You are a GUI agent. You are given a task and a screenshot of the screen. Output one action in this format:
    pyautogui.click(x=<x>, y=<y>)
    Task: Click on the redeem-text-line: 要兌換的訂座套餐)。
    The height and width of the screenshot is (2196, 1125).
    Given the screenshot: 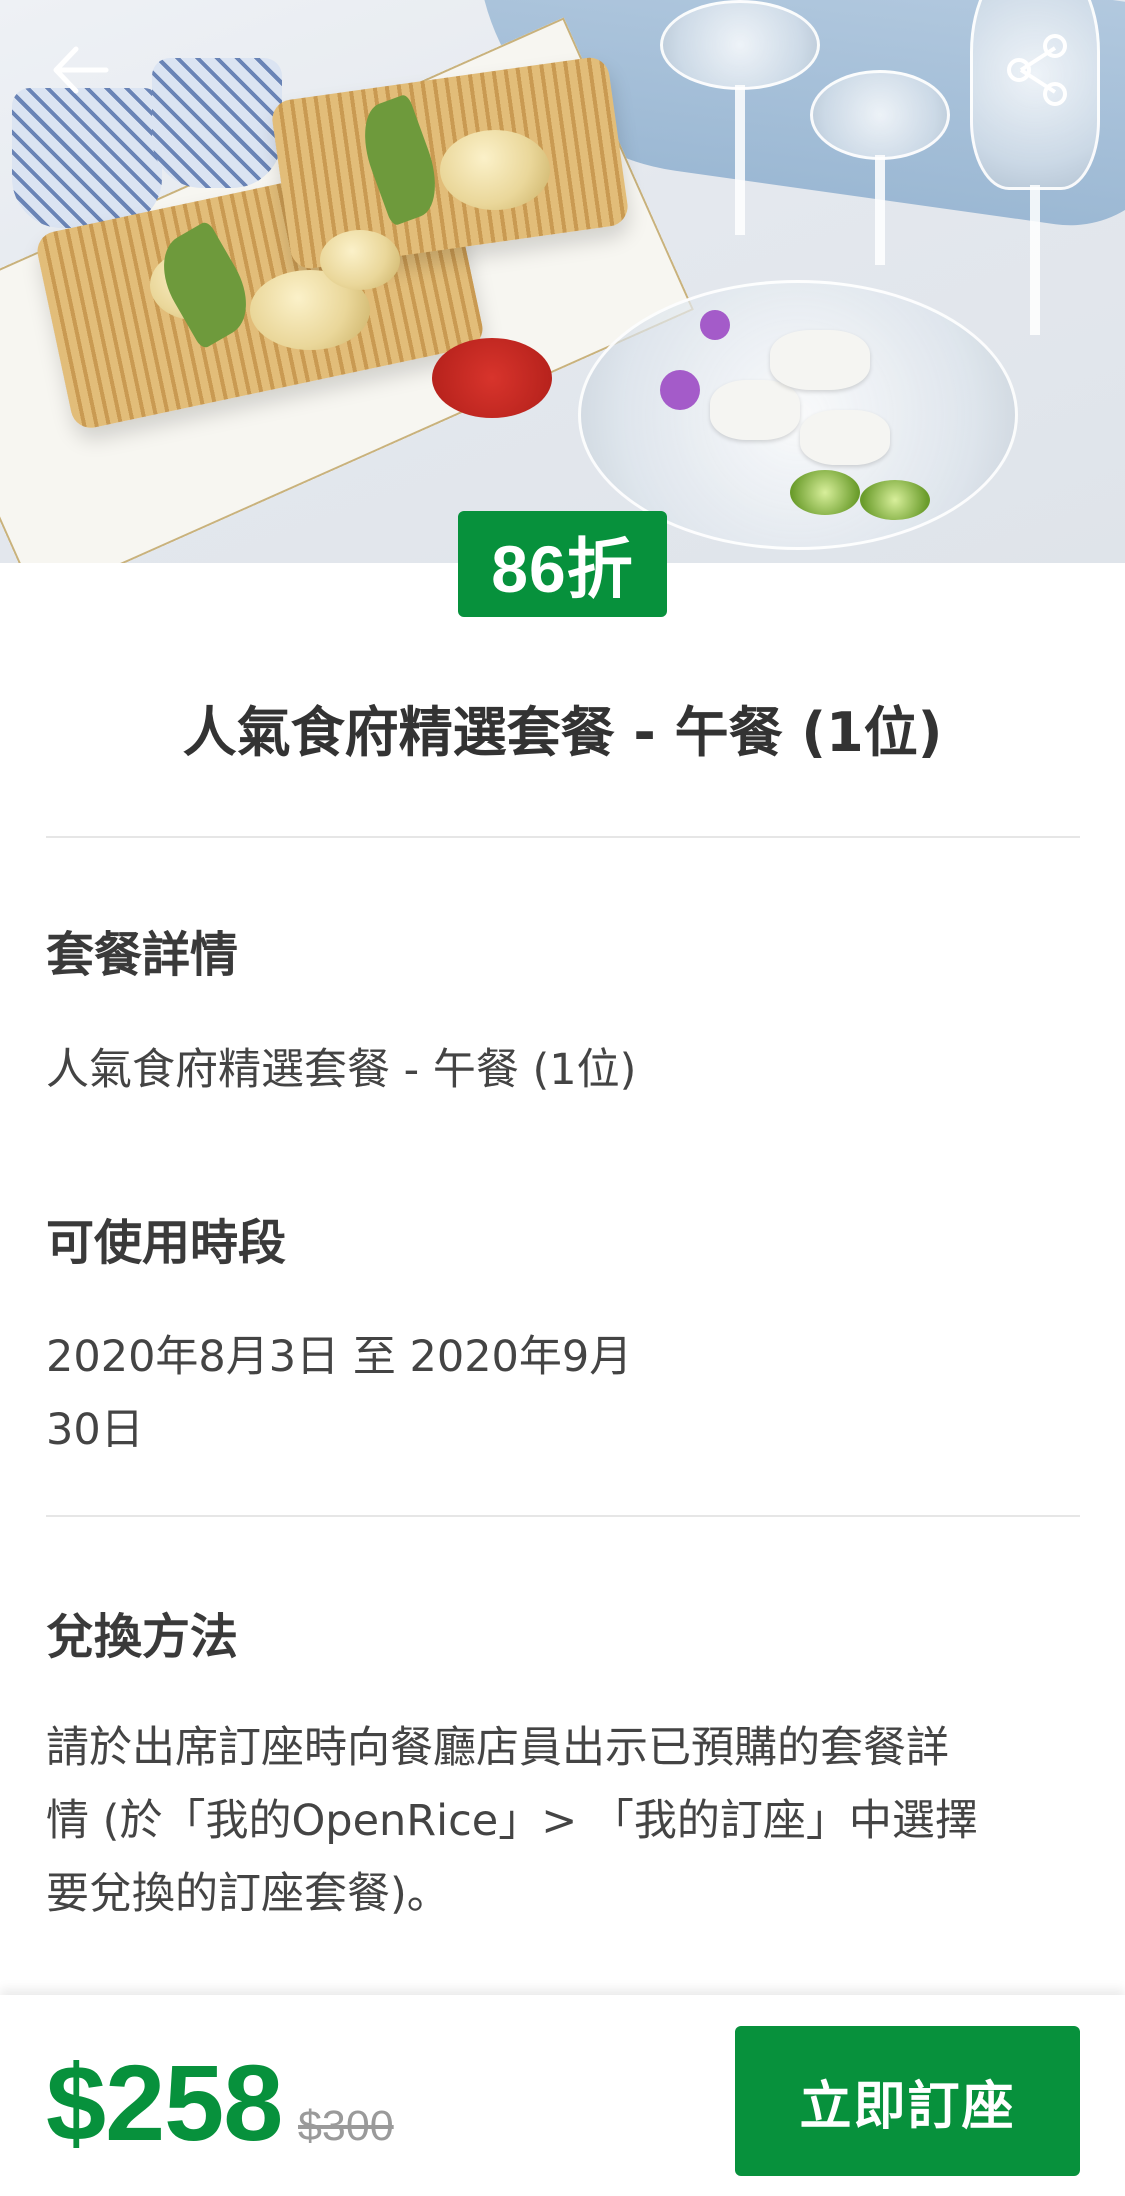 What is the action you would take?
    pyautogui.click(x=248, y=1894)
    